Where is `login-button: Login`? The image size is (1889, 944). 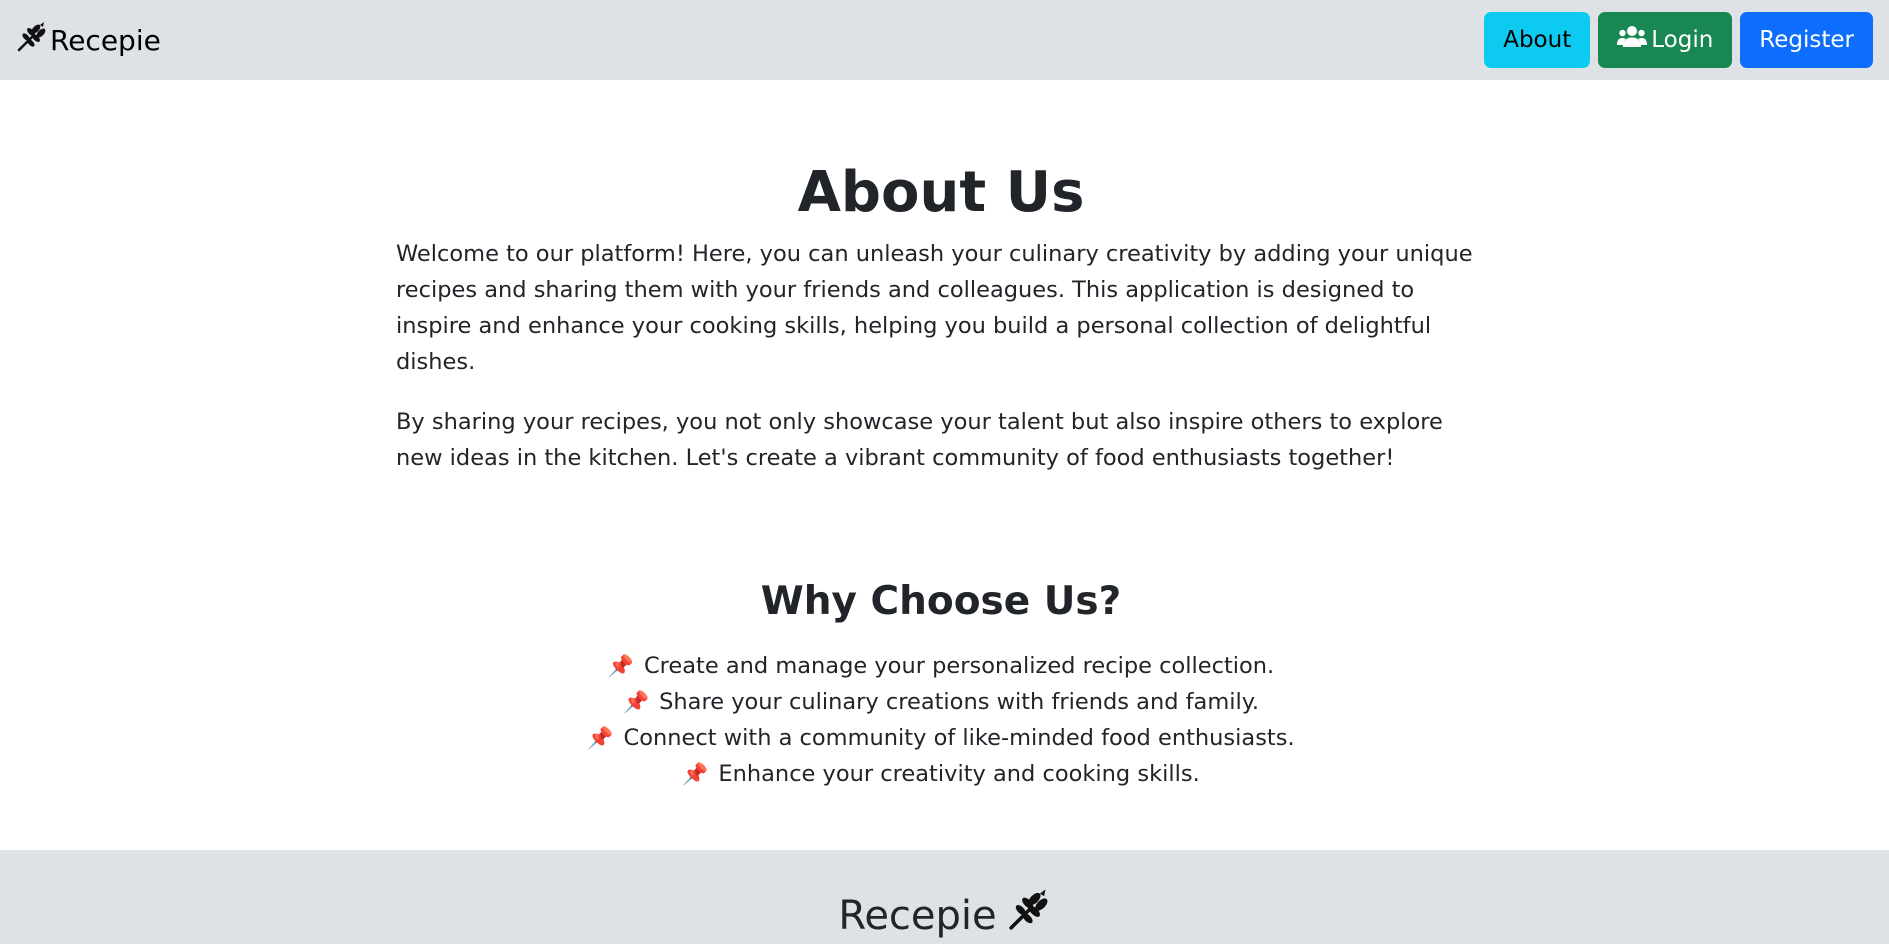 login-button: Login is located at coordinates (1665, 40).